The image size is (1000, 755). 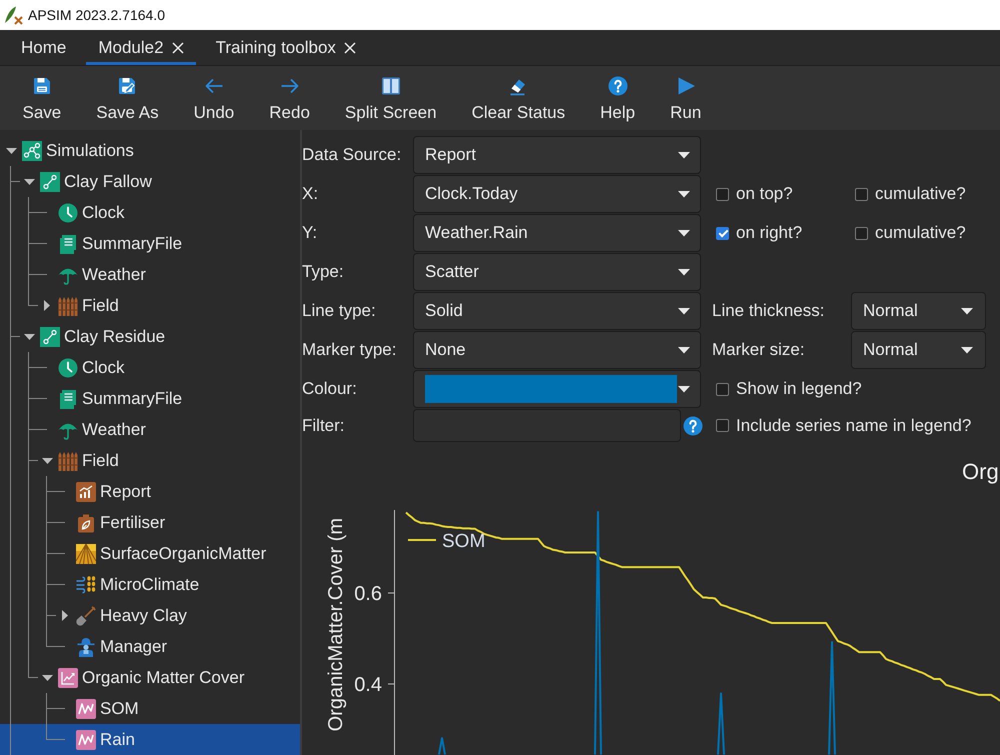 I want to click on save-as-button: Save As, so click(x=127, y=98).